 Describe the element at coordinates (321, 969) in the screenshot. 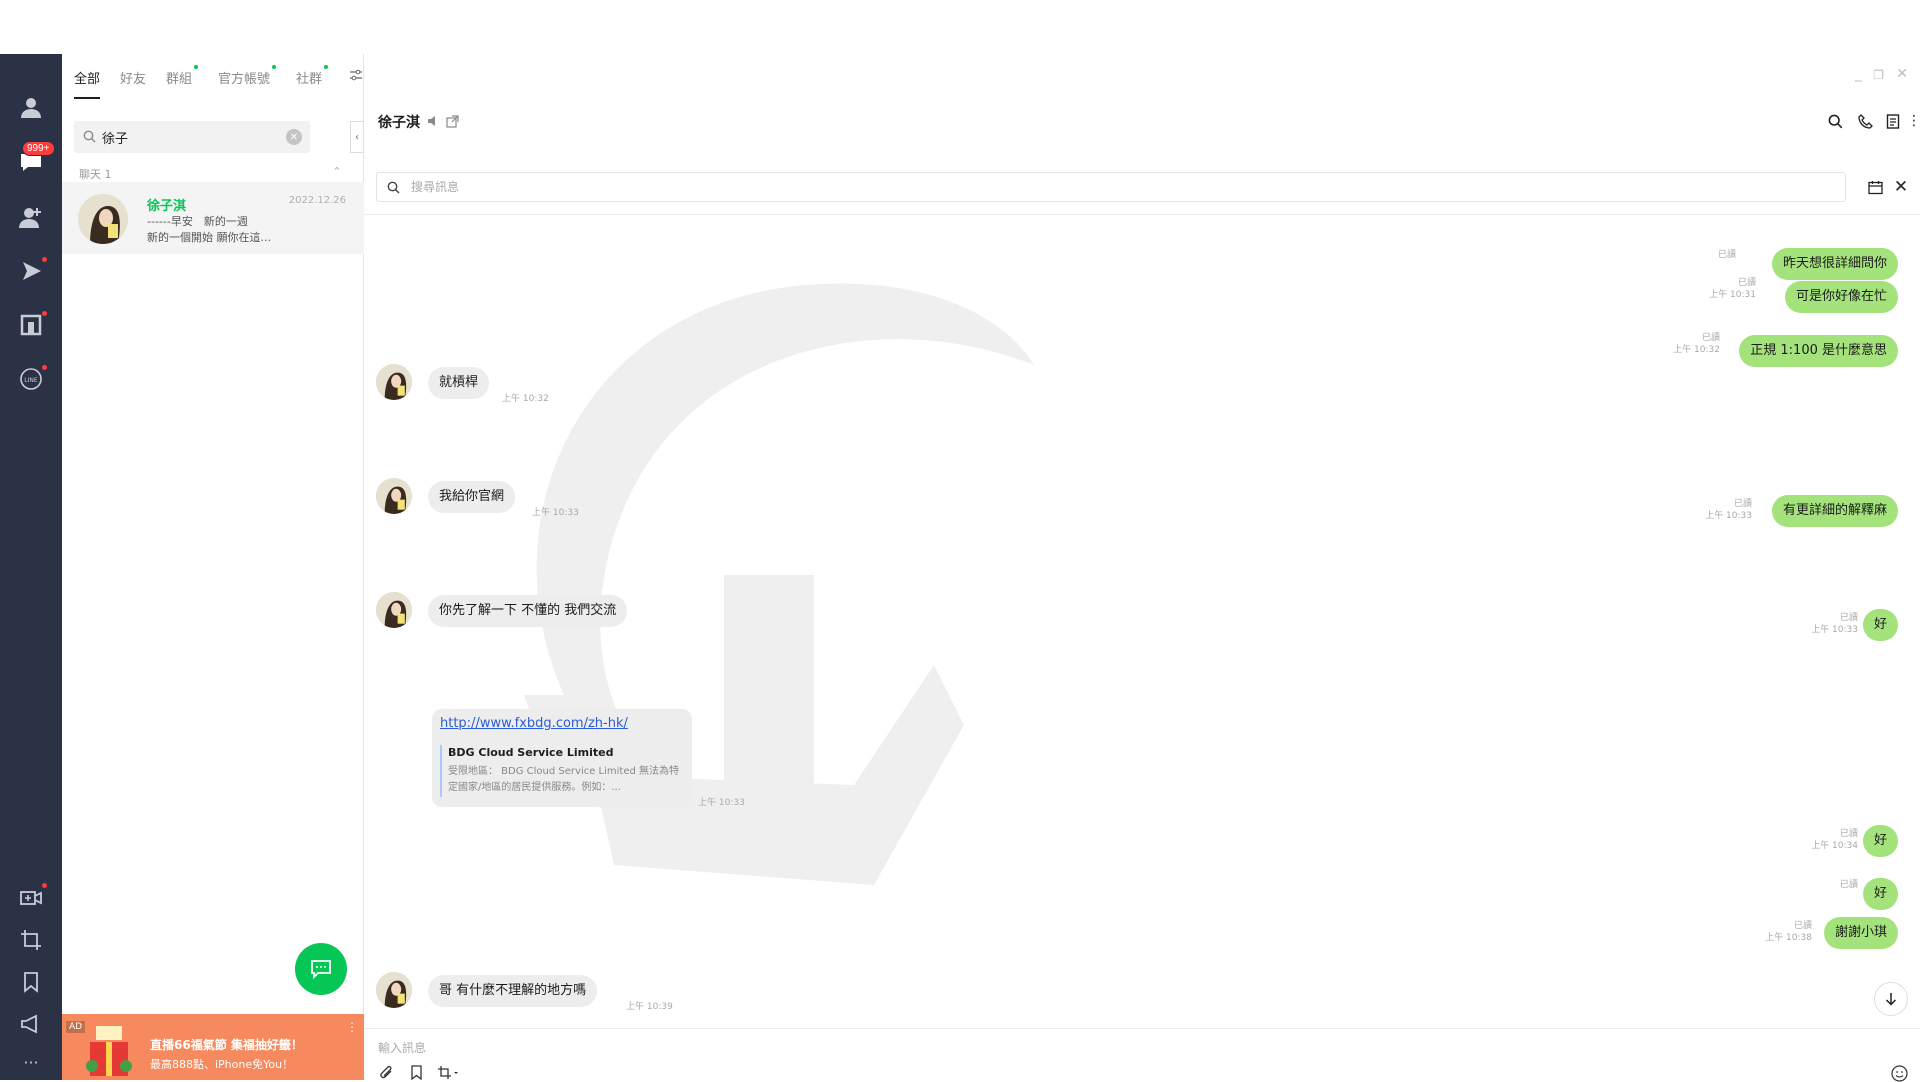

I see `new-chat-button` at that location.